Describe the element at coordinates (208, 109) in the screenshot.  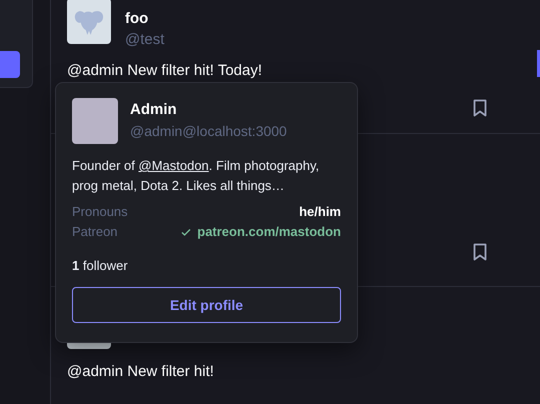
I see `display-name: Admin` at that location.